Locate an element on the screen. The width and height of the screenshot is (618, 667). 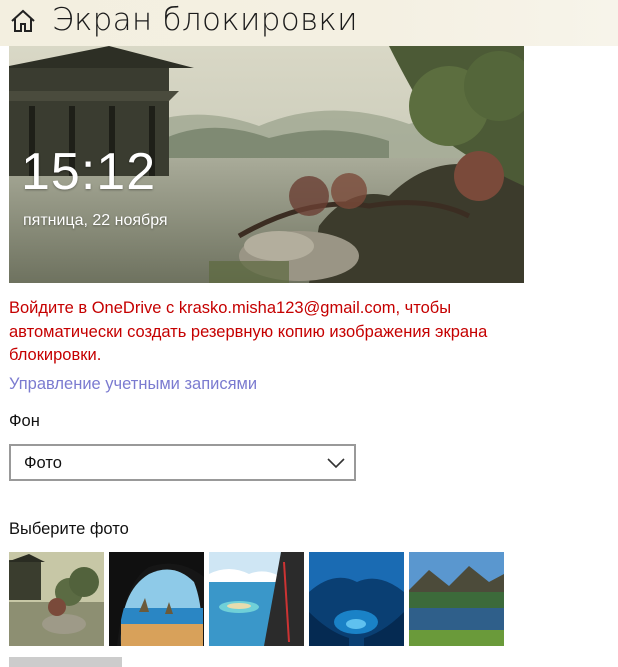
lock-time: 15:12 is located at coordinates (89, 172).